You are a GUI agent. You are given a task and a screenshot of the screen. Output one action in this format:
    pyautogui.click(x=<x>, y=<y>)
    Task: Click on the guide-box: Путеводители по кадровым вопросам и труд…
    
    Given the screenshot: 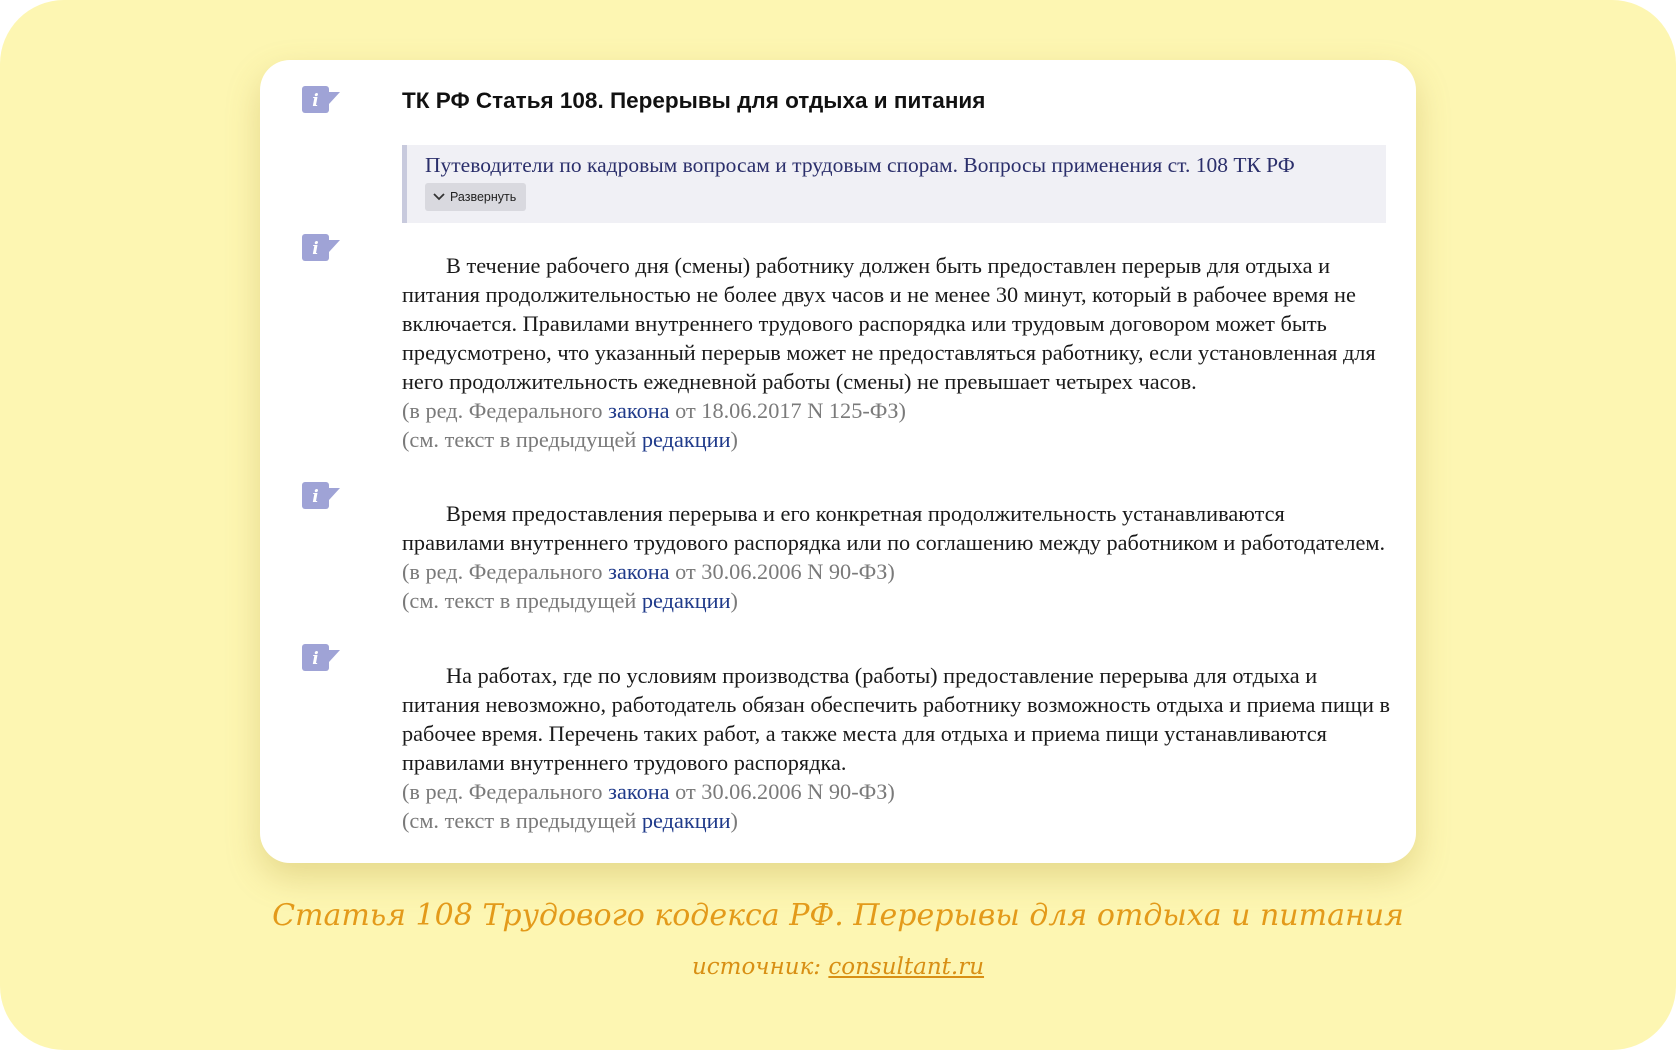 What is the action you would take?
    pyautogui.click(x=894, y=184)
    